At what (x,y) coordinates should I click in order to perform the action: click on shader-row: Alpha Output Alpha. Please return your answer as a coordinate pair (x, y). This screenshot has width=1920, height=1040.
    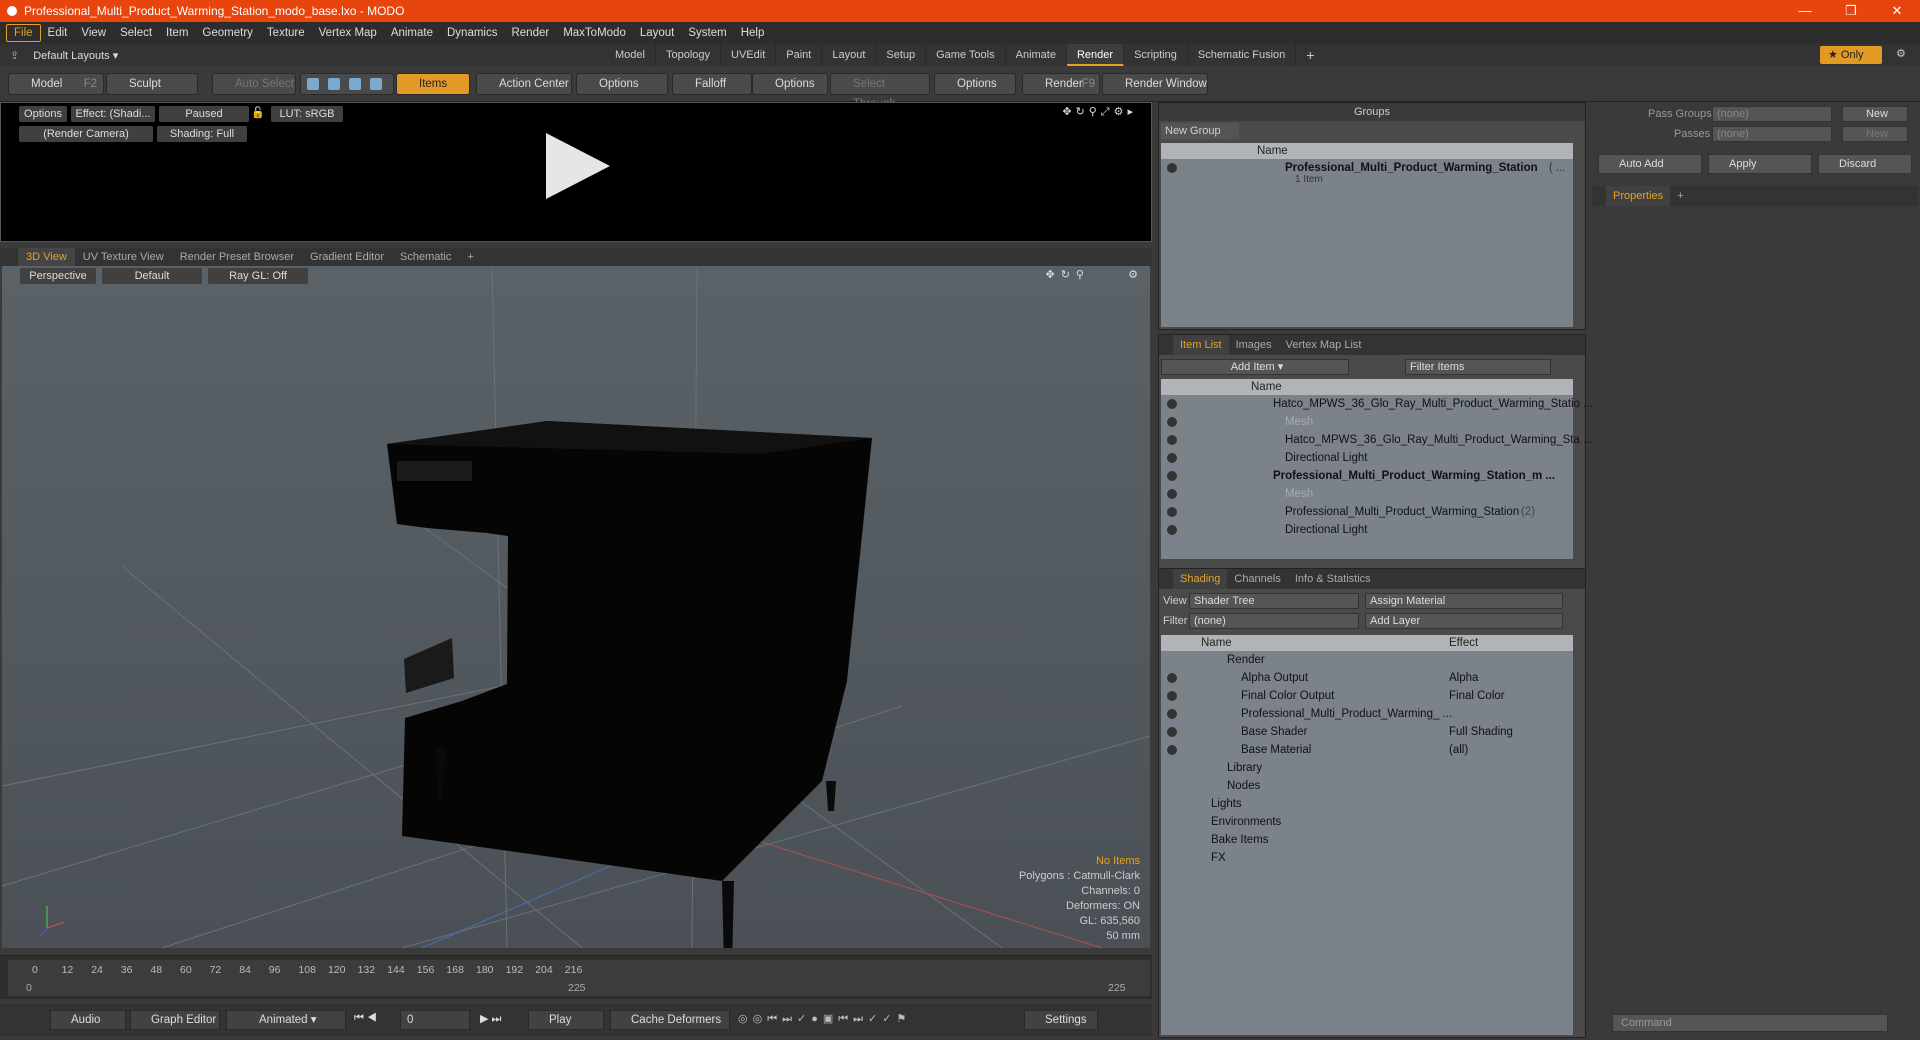
    Looking at the image, I should click on (1367, 678).